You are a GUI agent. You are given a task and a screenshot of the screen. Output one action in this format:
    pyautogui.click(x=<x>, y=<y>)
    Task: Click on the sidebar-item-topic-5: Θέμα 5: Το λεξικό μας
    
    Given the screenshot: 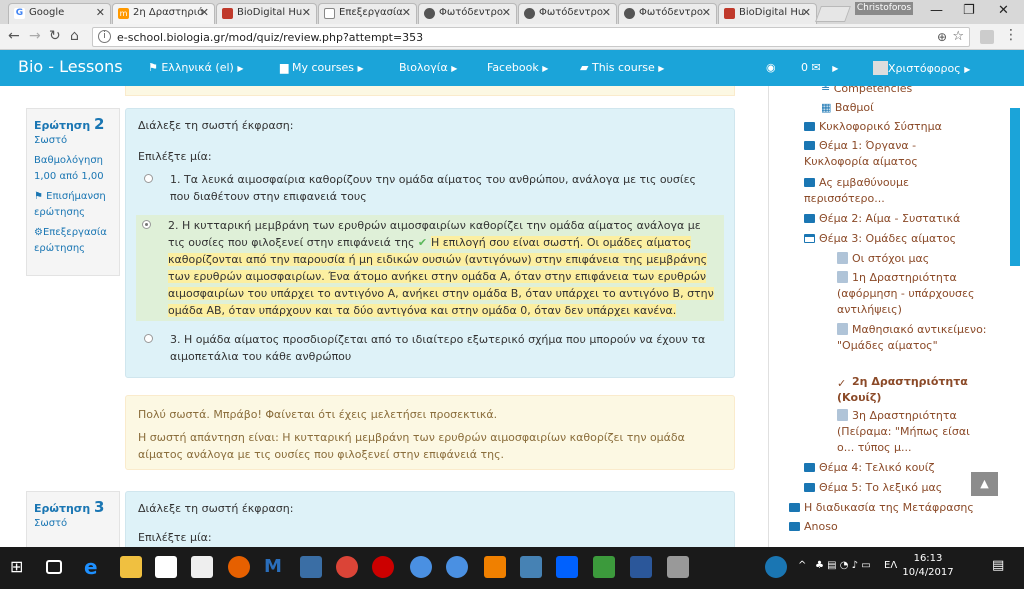 What is the action you would take?
    pyautogui.click(x=873, y=488)
    